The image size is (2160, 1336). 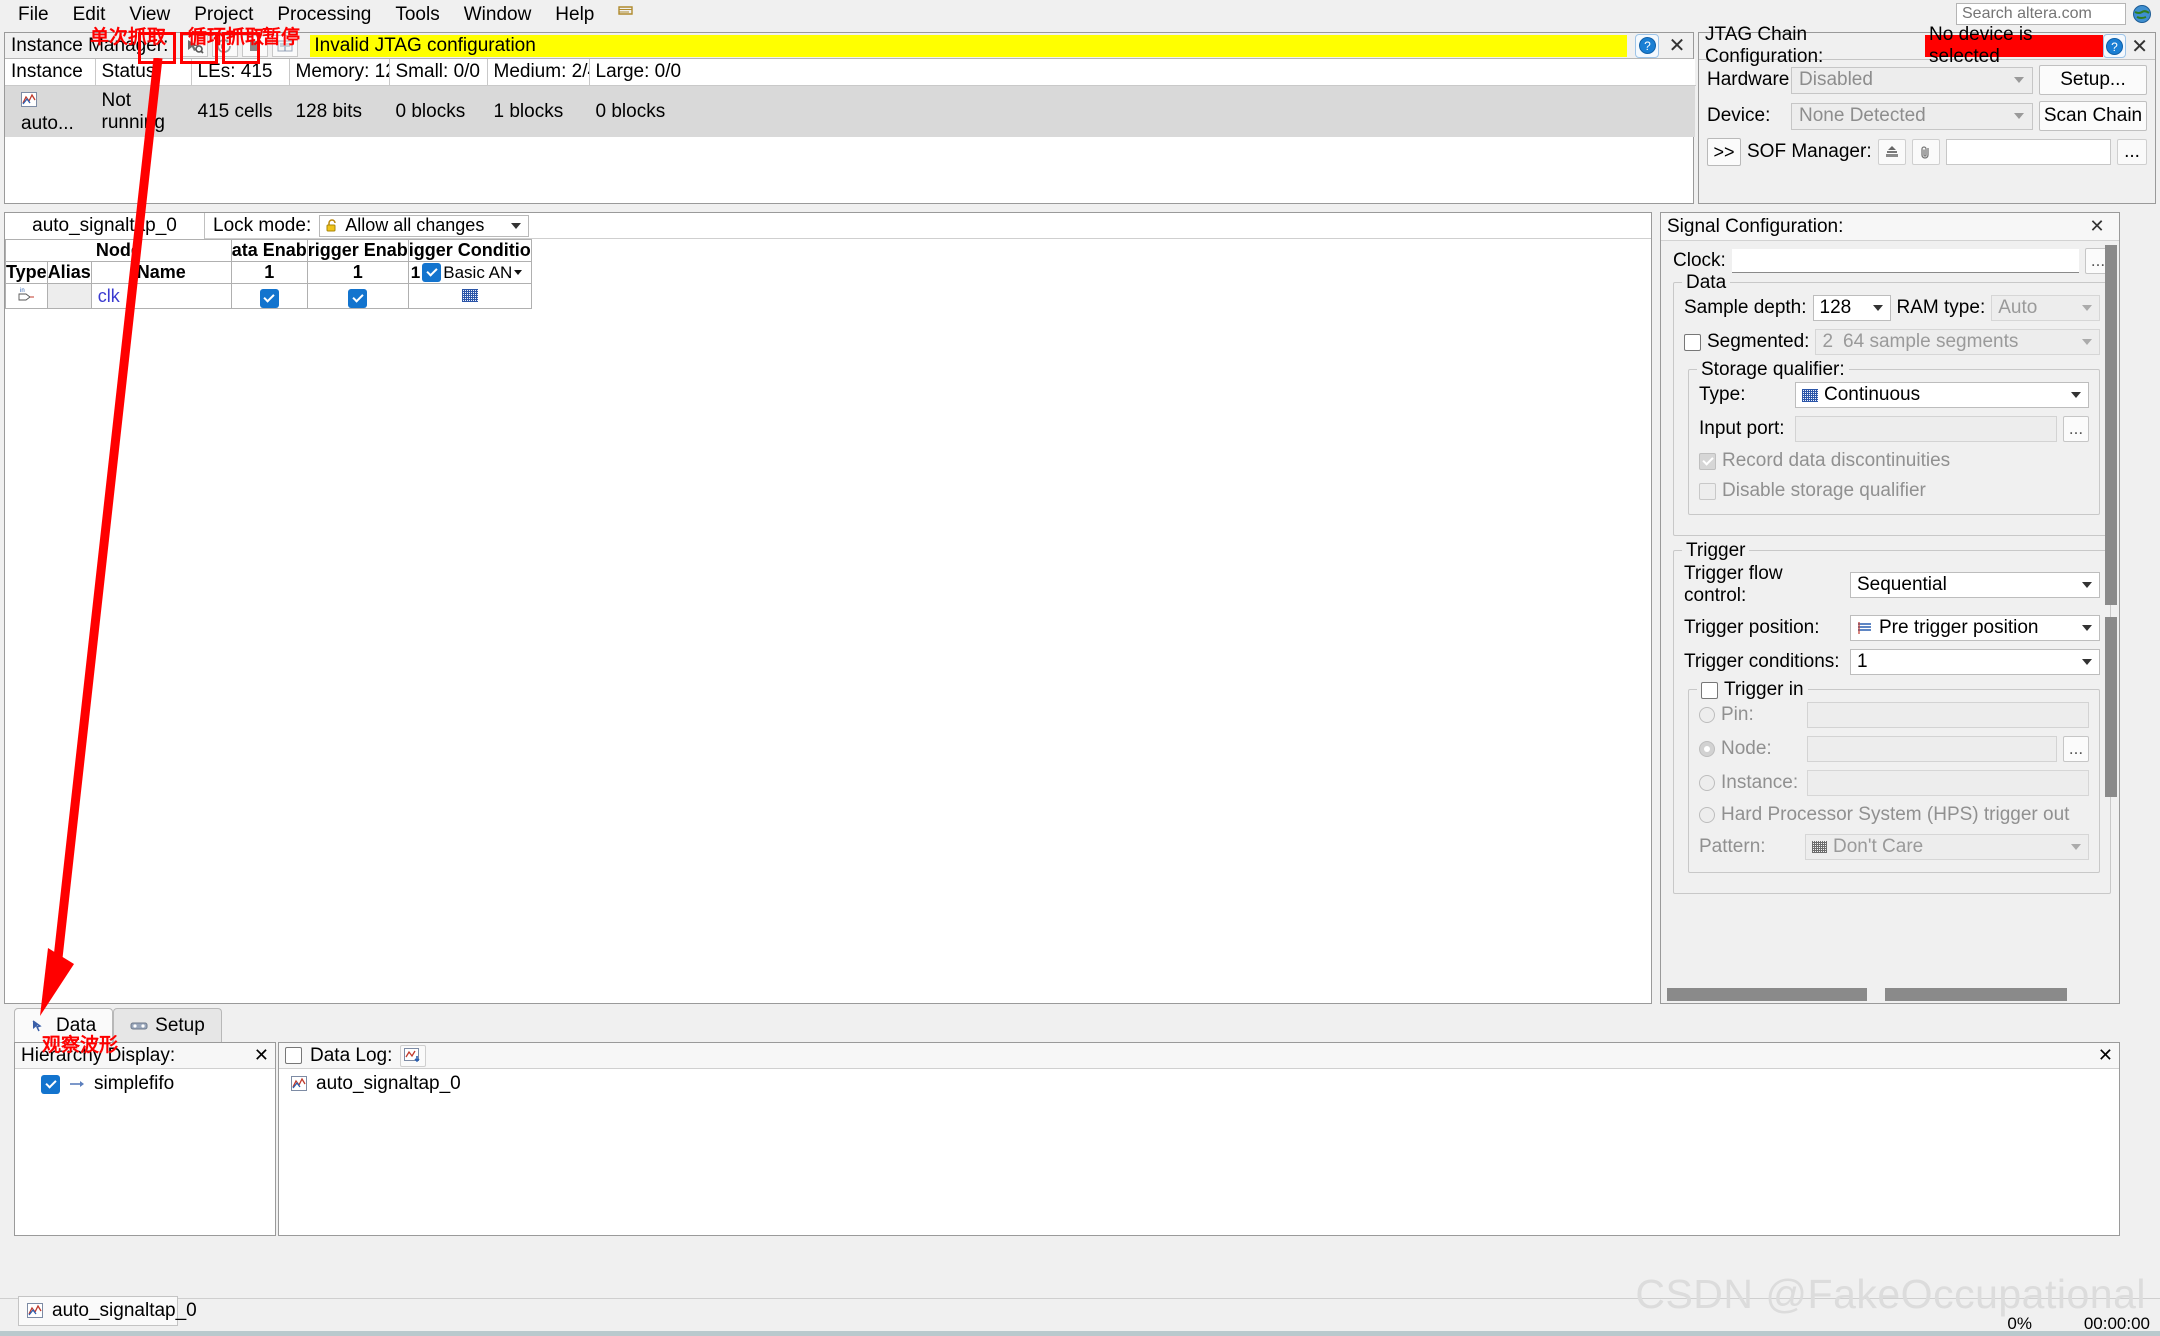 What do you see at coordinates (1724, 152) in the screenshot?
I see `expand-button: >>` at bounding box center [1724, 152].